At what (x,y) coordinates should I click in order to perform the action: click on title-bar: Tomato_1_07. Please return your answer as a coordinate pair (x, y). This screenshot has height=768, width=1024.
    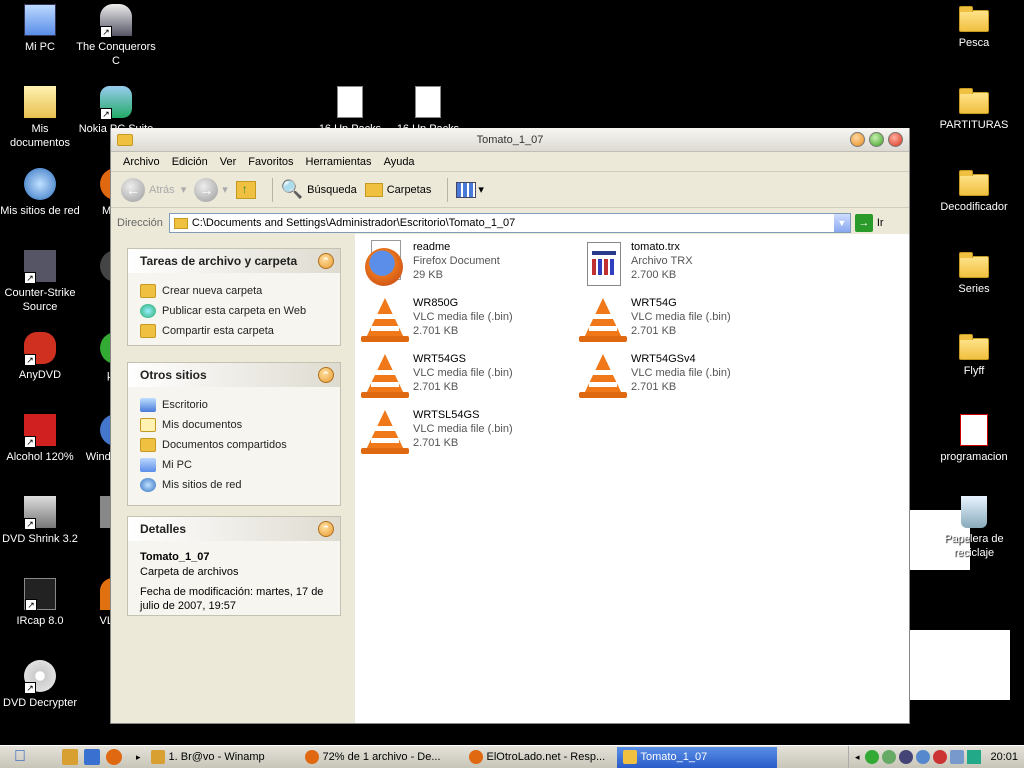
    Looking at the image, I should click on (510, 140).